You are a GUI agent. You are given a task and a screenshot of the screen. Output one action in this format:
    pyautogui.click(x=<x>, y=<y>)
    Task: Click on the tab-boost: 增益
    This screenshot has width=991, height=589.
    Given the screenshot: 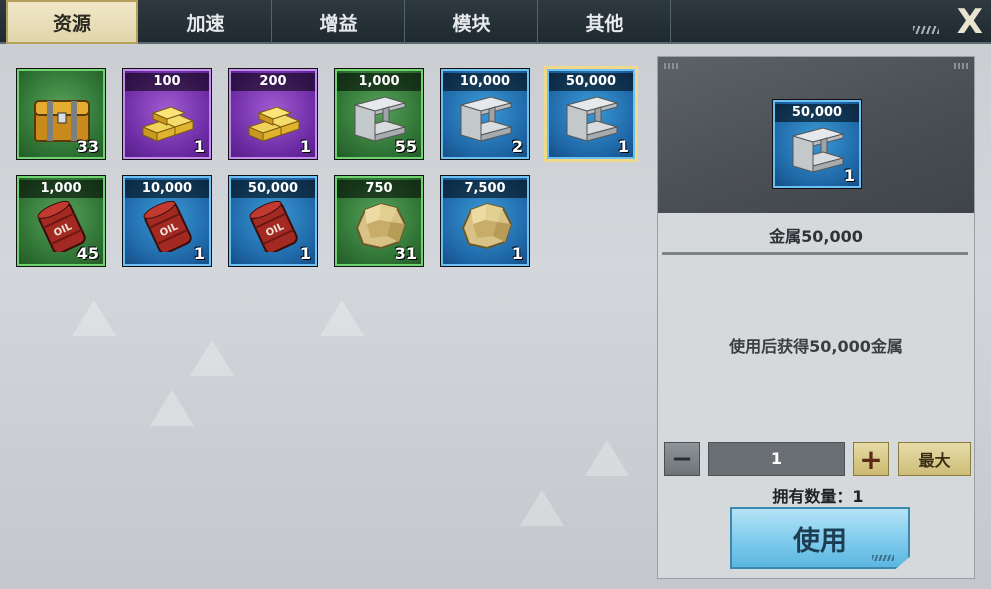 What is the action you would take?
    pyautogui.click(x=339, y=22)
    